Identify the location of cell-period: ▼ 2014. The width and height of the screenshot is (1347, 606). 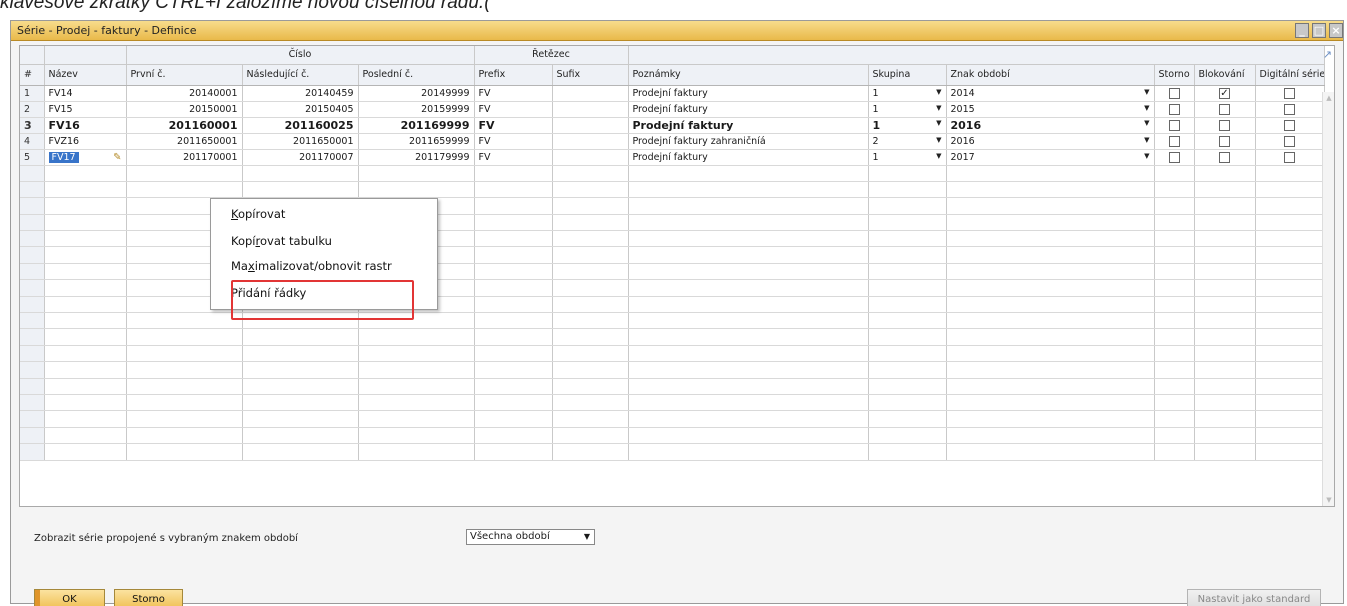
(1050, 93).